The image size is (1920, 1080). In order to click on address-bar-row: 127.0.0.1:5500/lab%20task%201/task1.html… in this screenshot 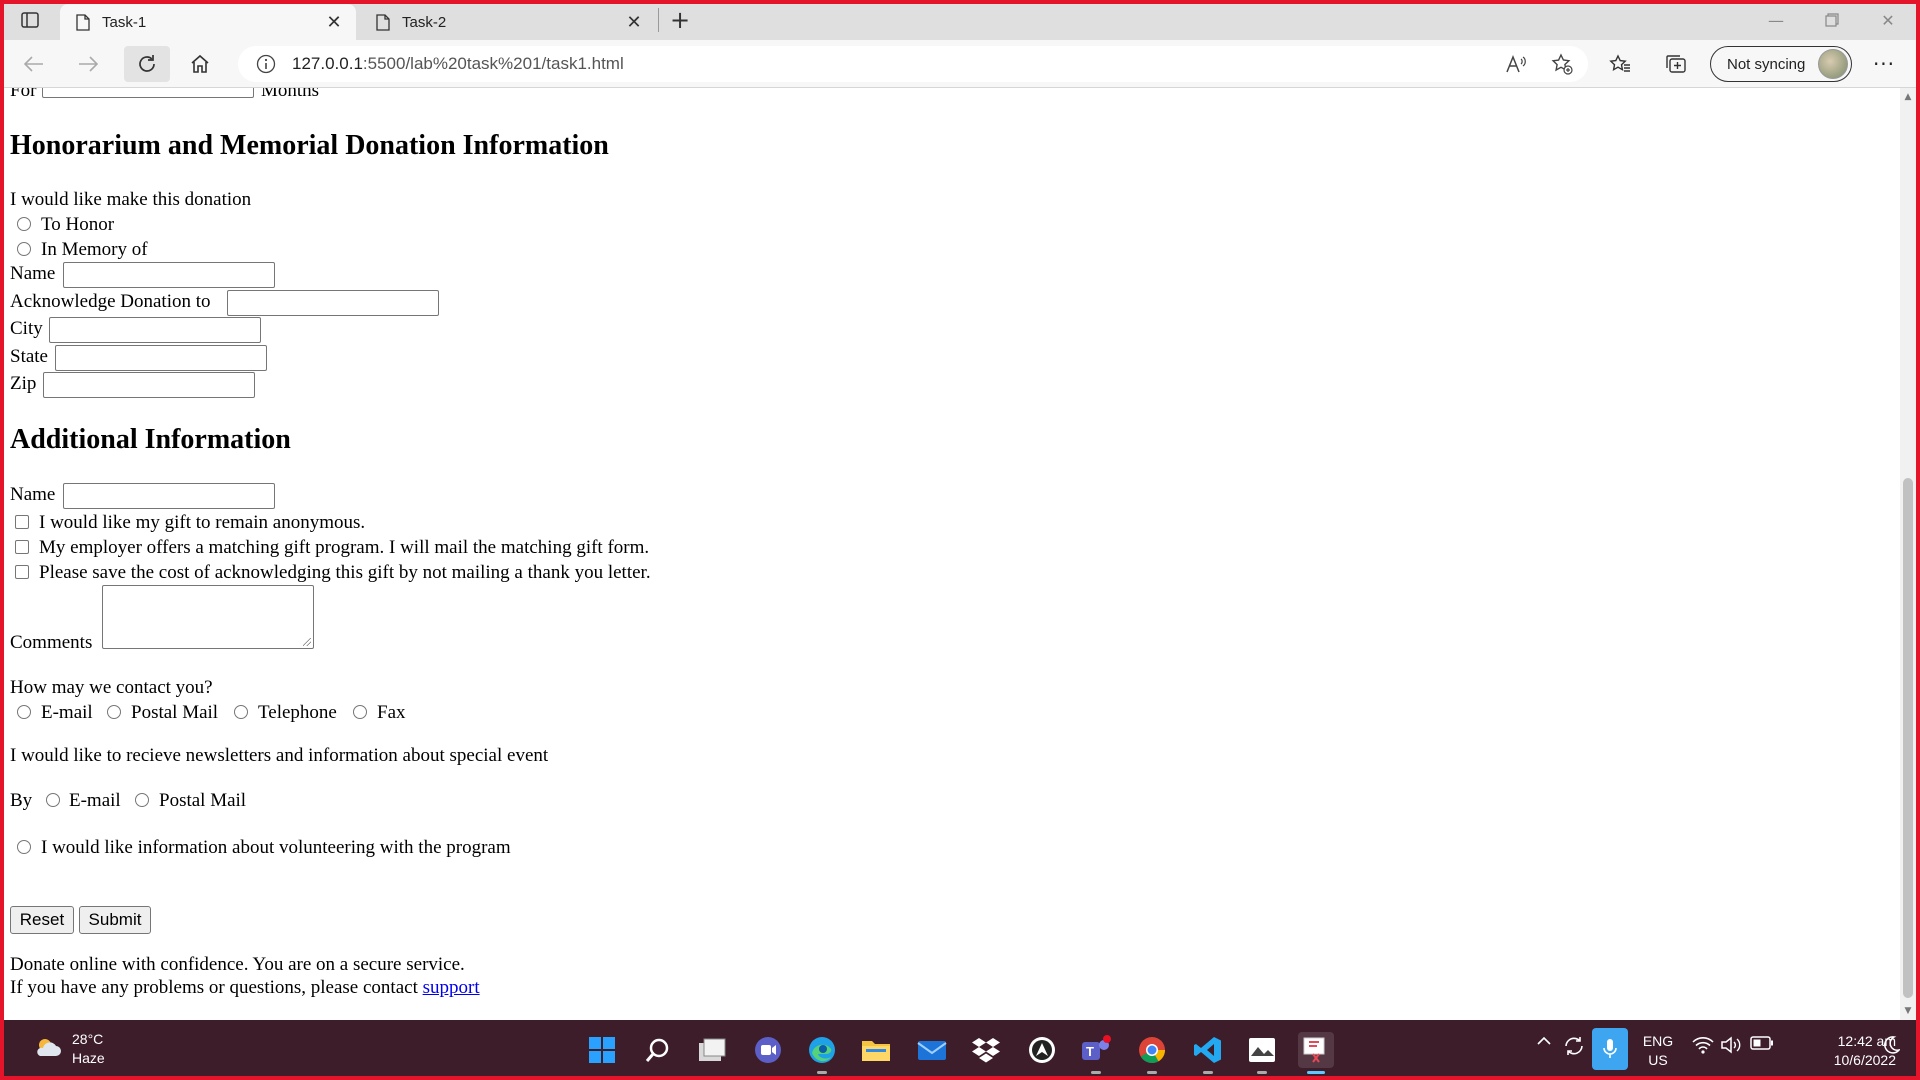, I will do `click(960, 64)`.